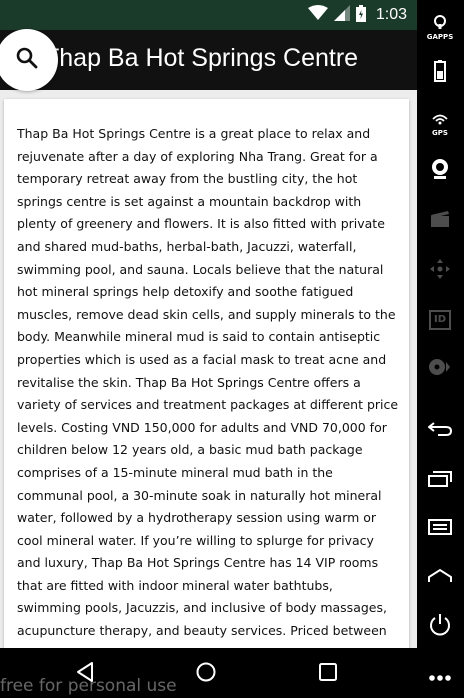 The width and height of the screenshot is (464, 698). What do you see at coordinates (27, 60) in the screenshot?
I see `search-icon` at bounding box center [27, 60].